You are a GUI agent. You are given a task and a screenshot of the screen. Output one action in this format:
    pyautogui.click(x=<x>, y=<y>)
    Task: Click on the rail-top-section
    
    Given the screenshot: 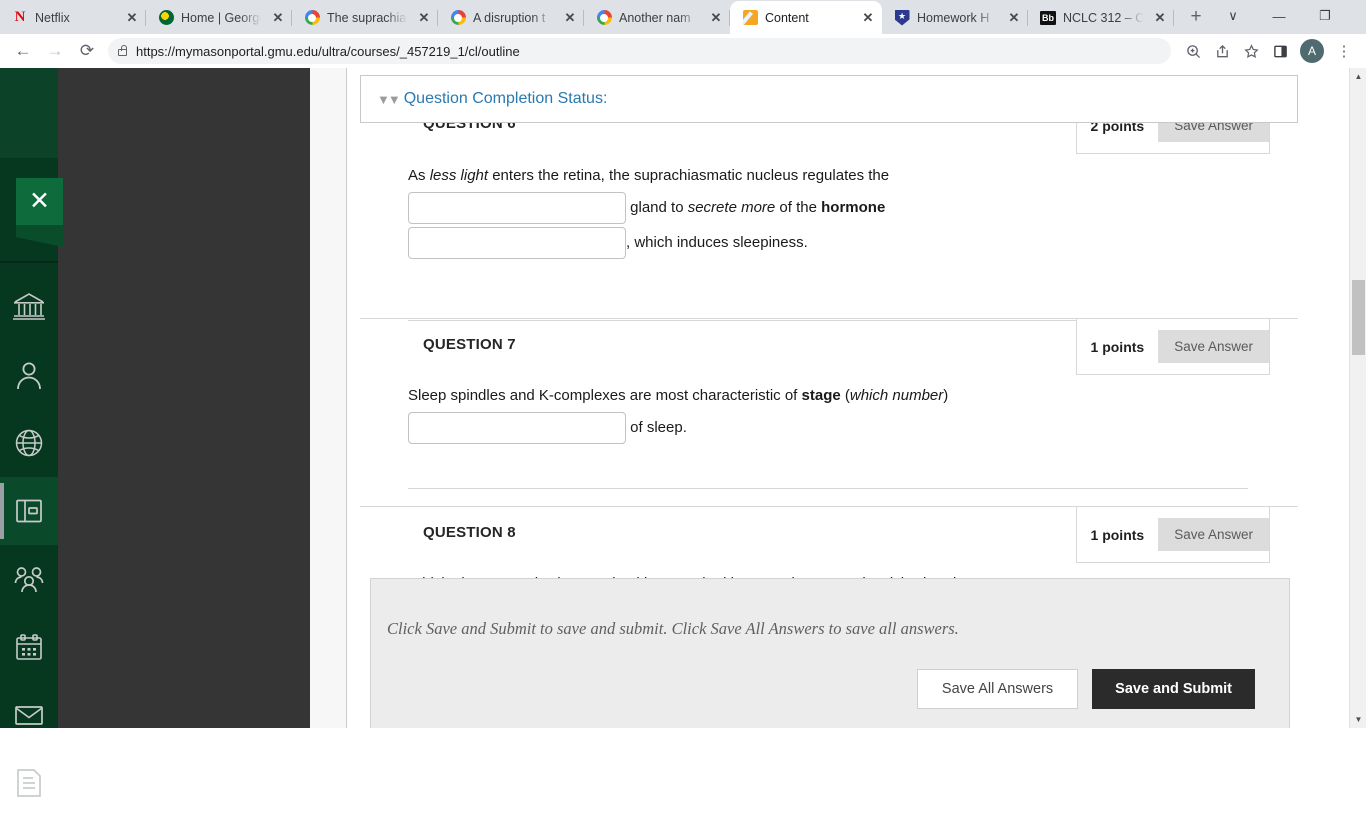 What is the action you would take?
    pyautogui.click(x=29, y=113)
    